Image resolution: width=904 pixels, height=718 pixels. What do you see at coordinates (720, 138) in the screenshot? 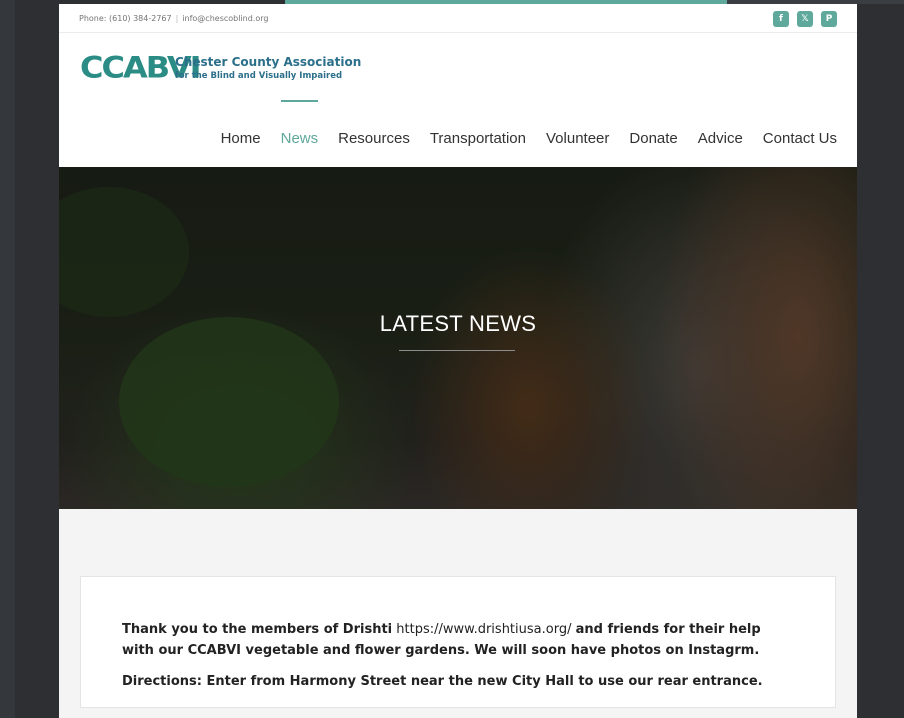
I see `nav-advice: Advice` at bounding box center [720, 138].